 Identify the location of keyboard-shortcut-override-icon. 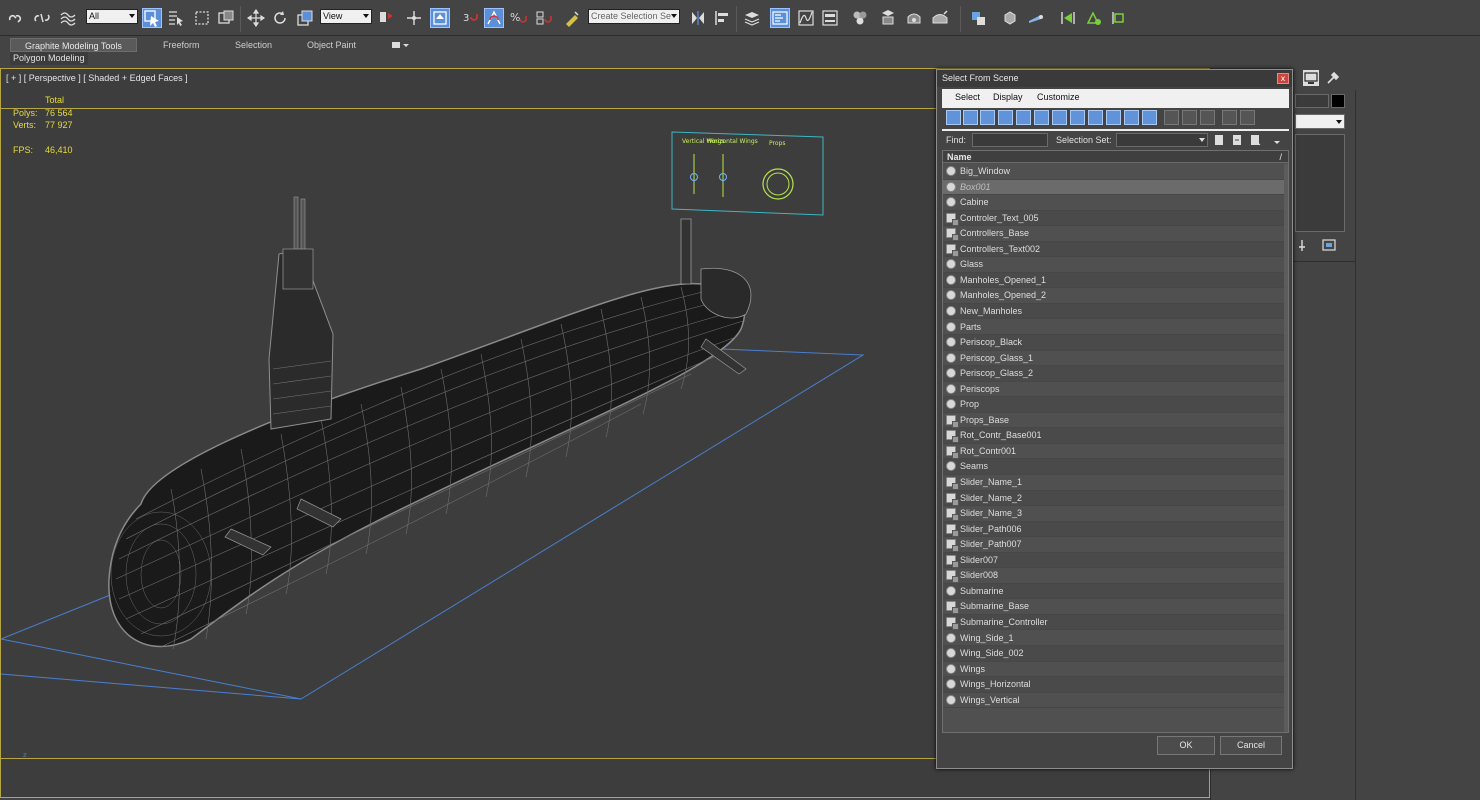
(440, 18).